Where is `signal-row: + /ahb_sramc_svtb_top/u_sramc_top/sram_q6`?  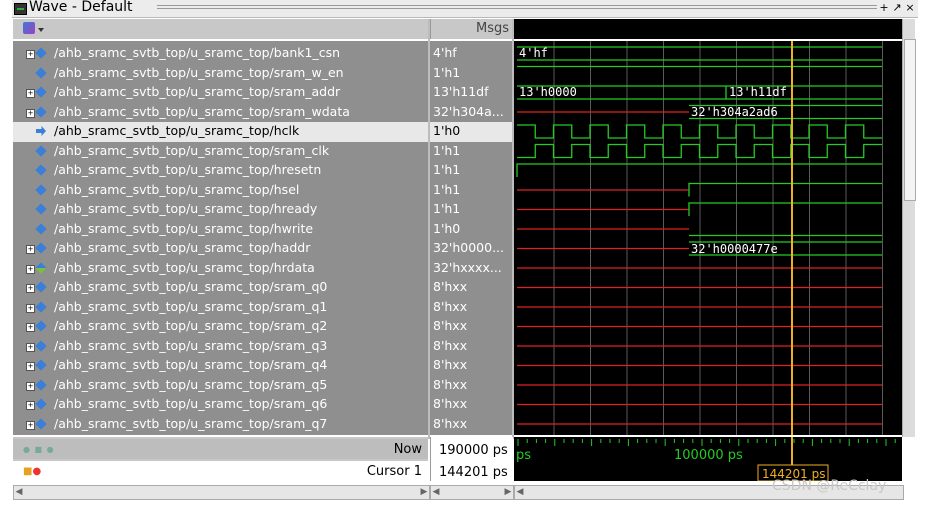 signal-row: + /ahb_sramc_svtb_top/u_sramc_top/sram_q6 is located at coordinates (220, 405).